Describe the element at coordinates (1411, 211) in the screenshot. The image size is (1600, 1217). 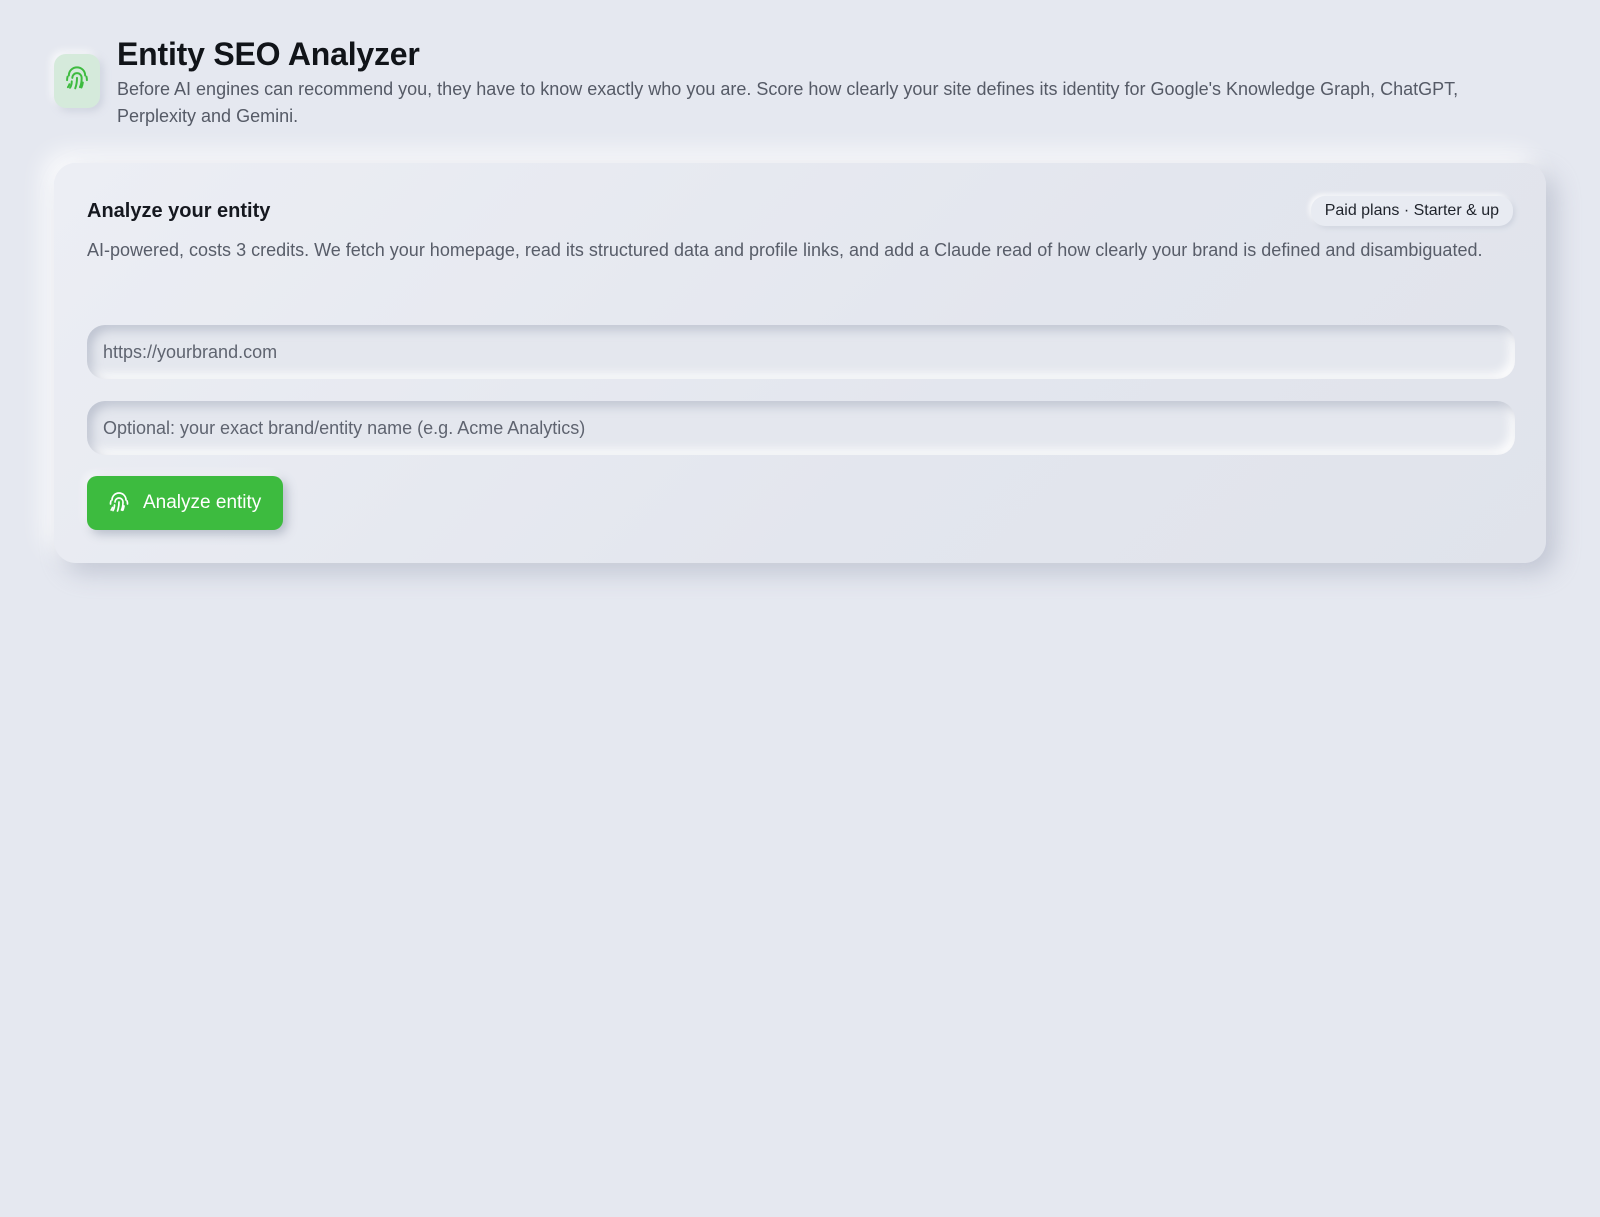
I see `plan-badge: Paid plans · Starter & up` at that location.